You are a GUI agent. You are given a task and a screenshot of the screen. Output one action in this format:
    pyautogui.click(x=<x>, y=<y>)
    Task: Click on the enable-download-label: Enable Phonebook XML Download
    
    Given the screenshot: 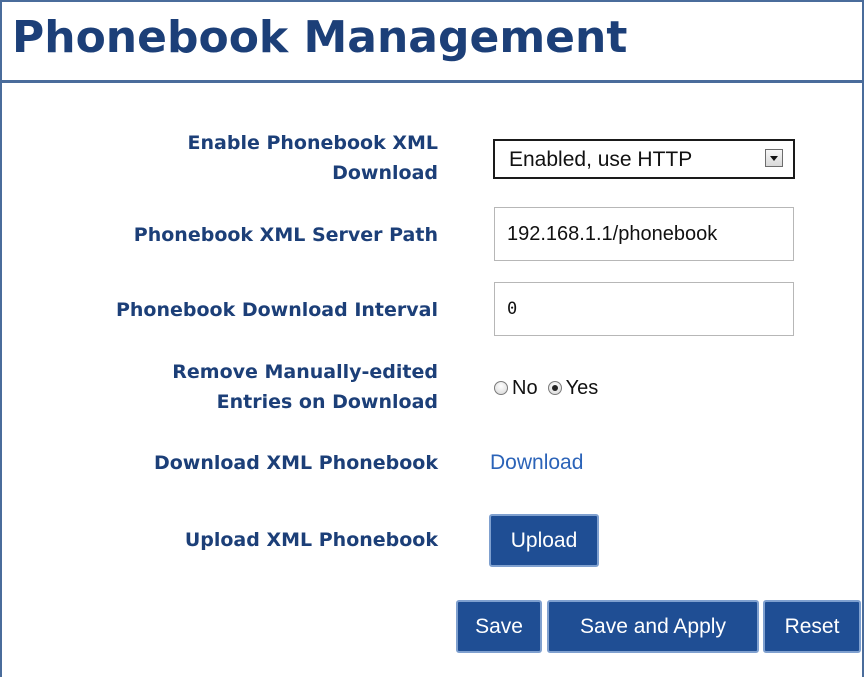 What is the action you would take?
    pyautogui.click(x=313, y=158)
    